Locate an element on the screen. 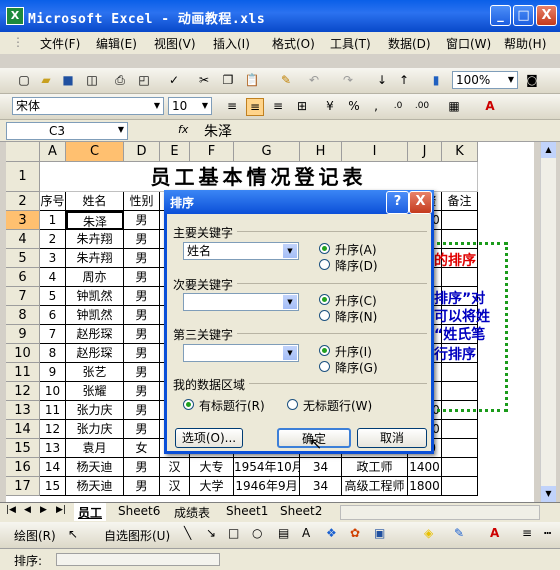 The image size is (560, 570). textbox-icon: ▤ is located at coordinates (283, 533).